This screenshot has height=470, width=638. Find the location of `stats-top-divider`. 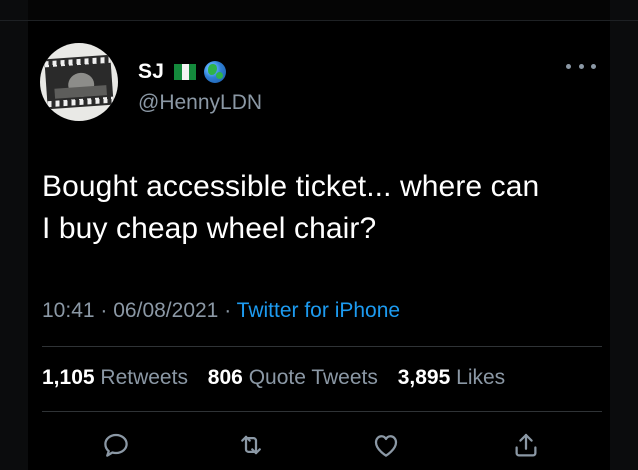

stats-top-divider is located at coordinates (322, 346).